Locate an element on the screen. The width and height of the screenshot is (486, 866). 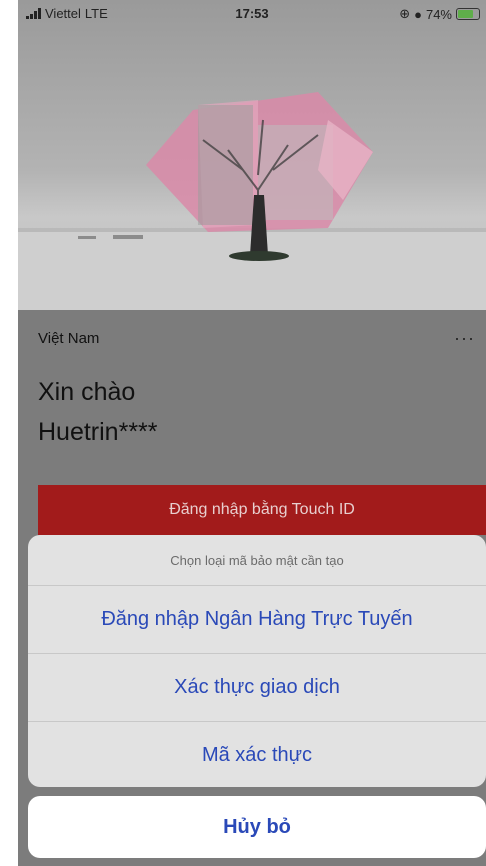
greeting-text: Xin chào is located at coordinates (87, 392).